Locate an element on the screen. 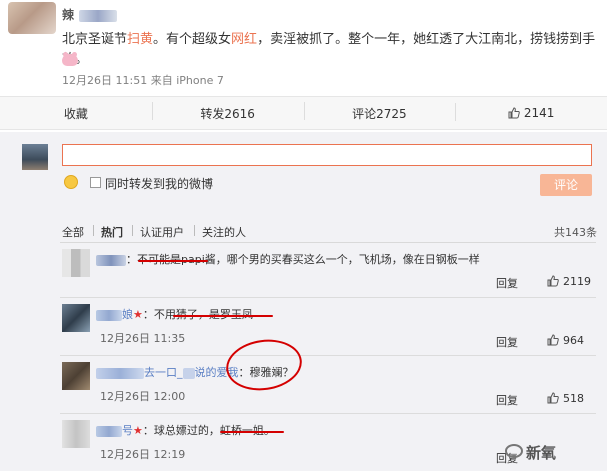 Image resolution: width=607 pixels, height=471 pixels. comment-submit-button: 评论 is located at coordinates (566, 185).